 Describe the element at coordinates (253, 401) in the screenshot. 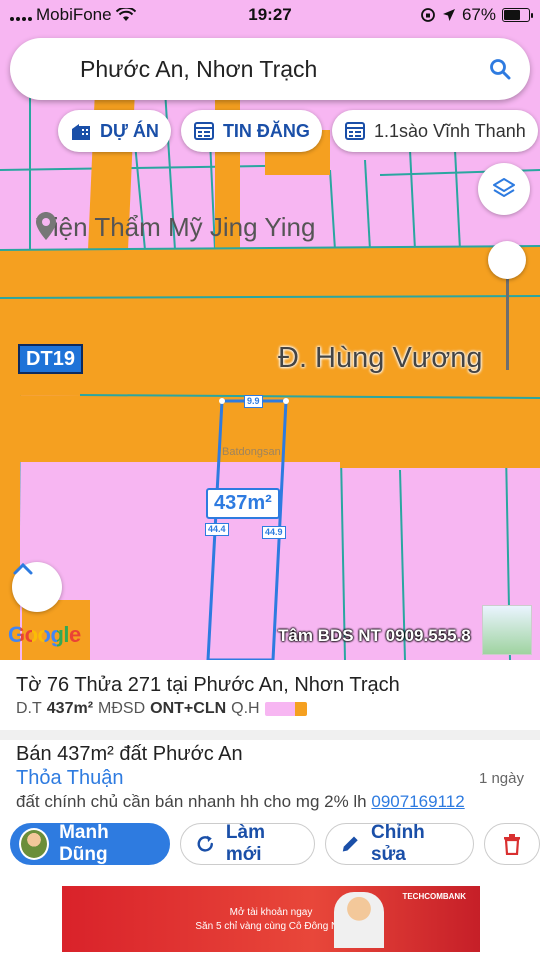

I see `dimension-top: 9.9` at that location.